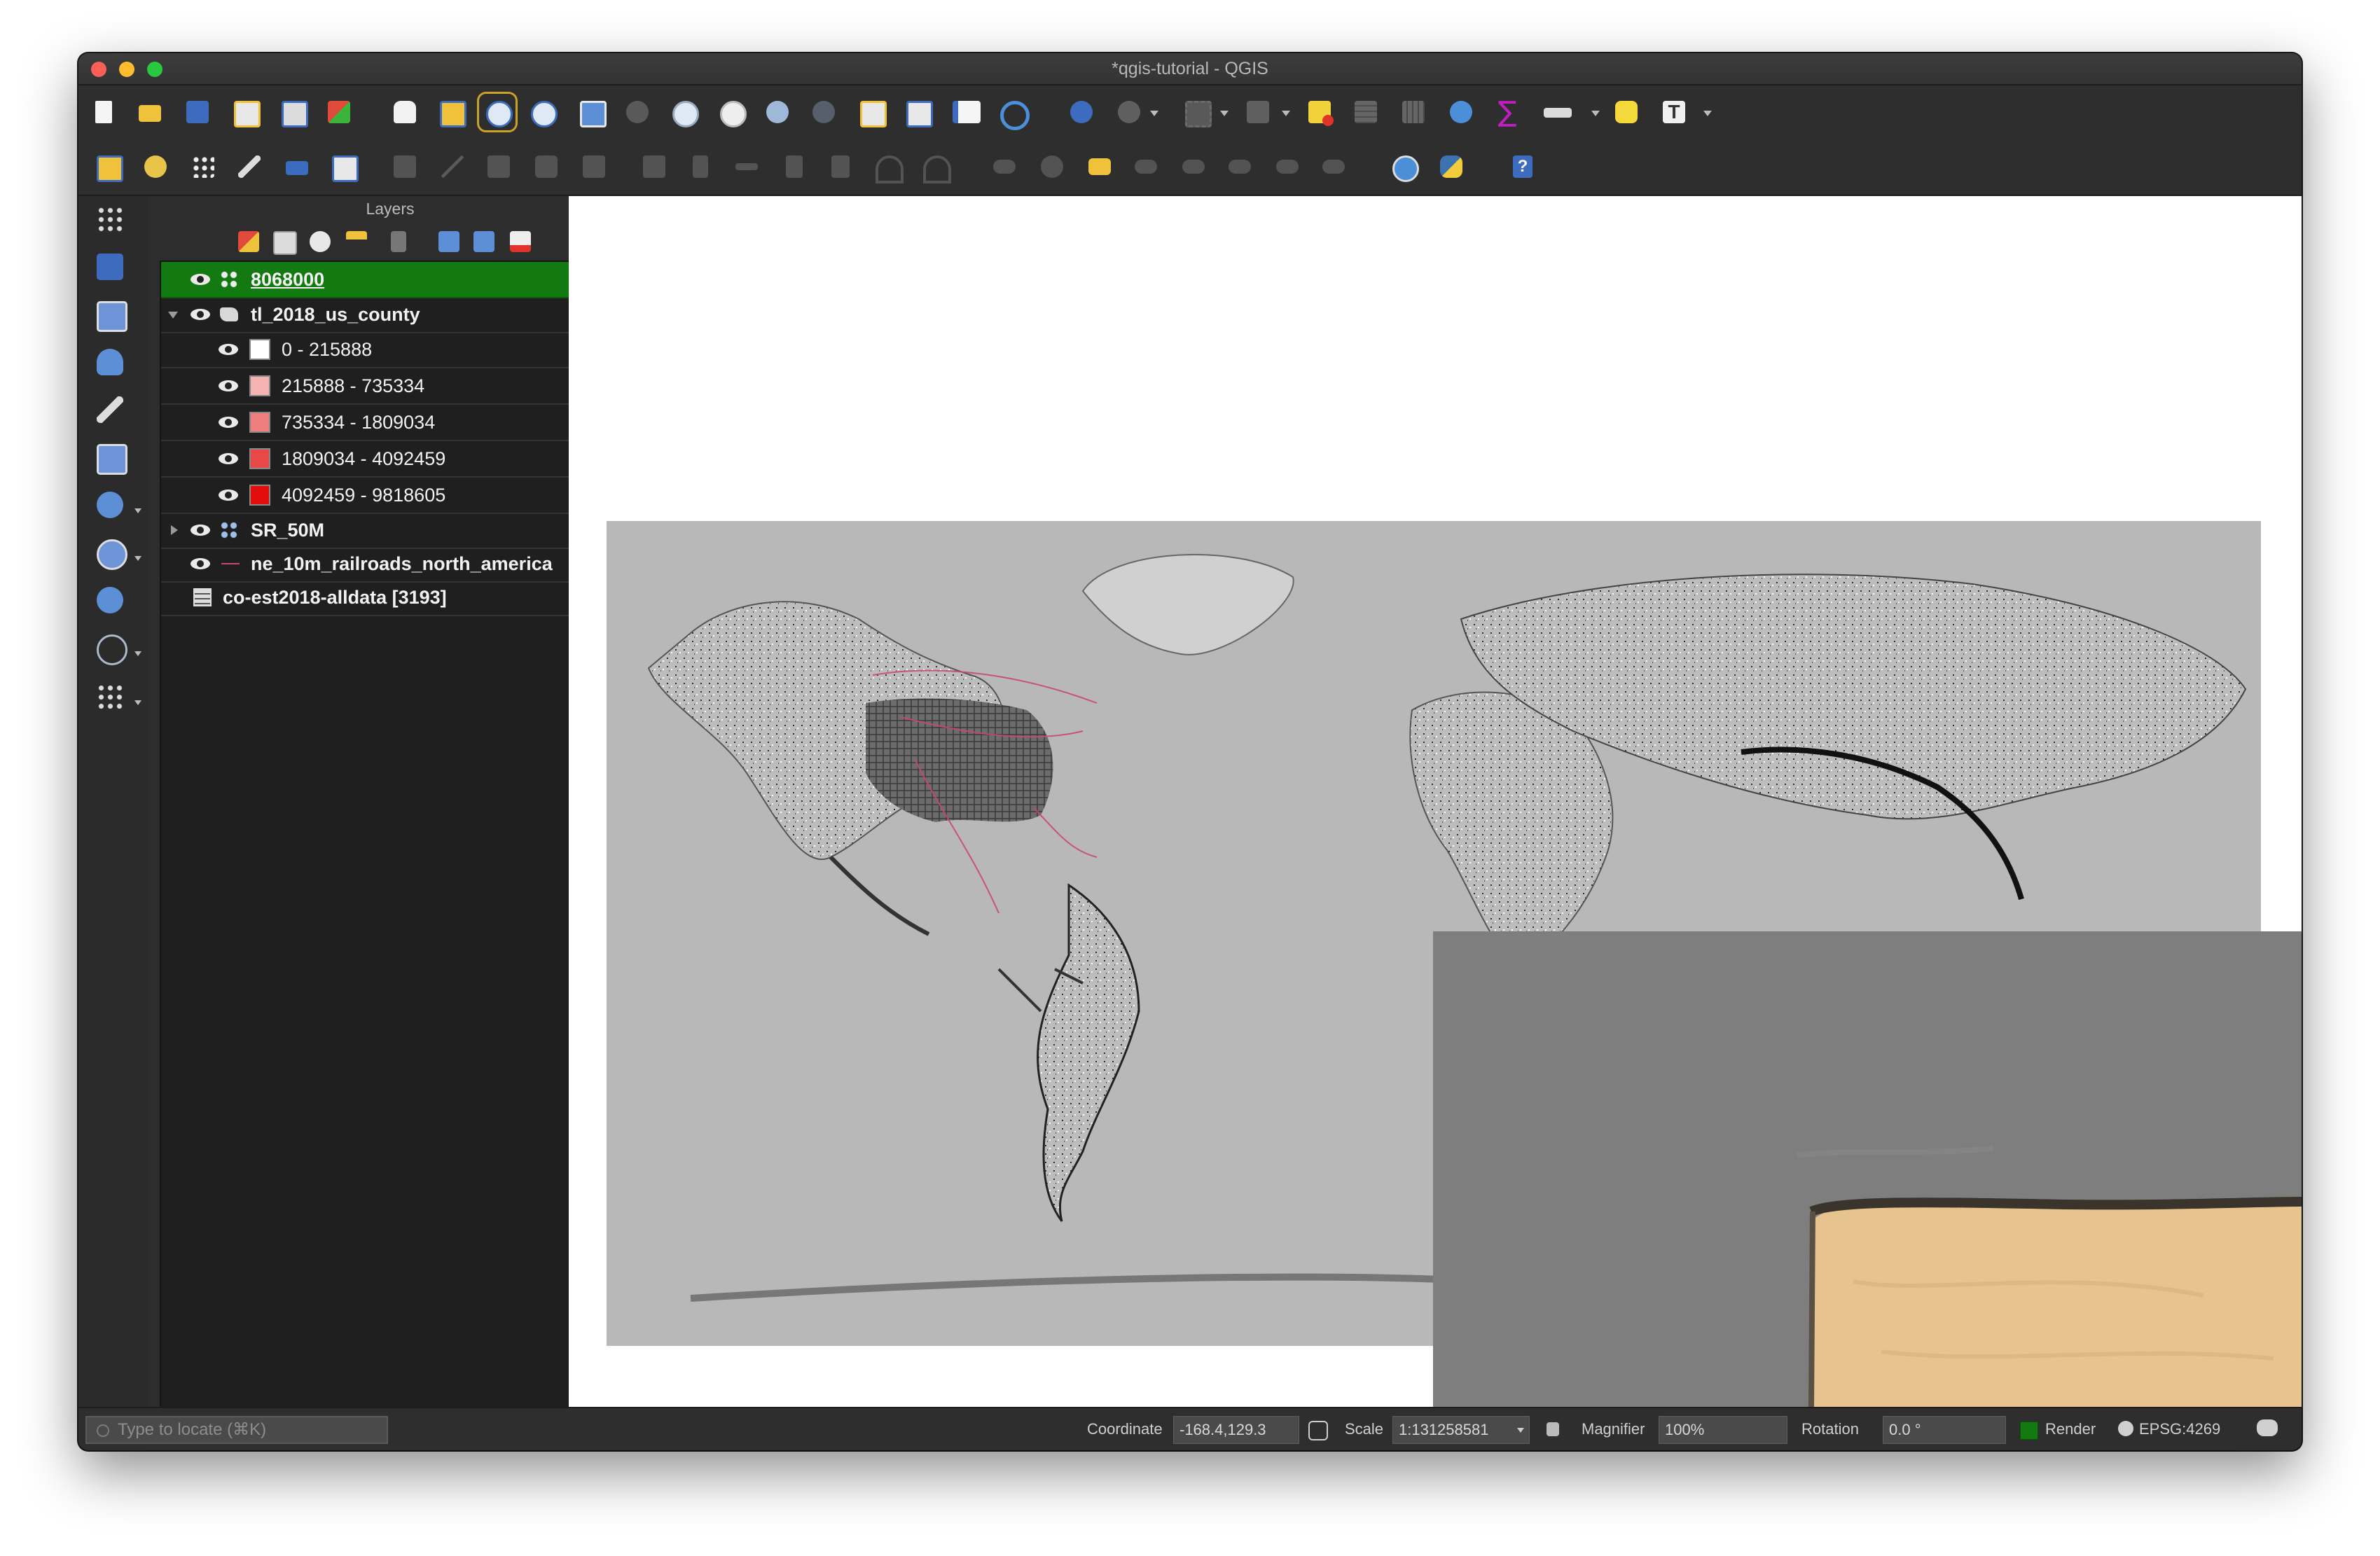  Describe the element at coordinates (887, 167) in the screenshot. I see `undo-icon` at that location.